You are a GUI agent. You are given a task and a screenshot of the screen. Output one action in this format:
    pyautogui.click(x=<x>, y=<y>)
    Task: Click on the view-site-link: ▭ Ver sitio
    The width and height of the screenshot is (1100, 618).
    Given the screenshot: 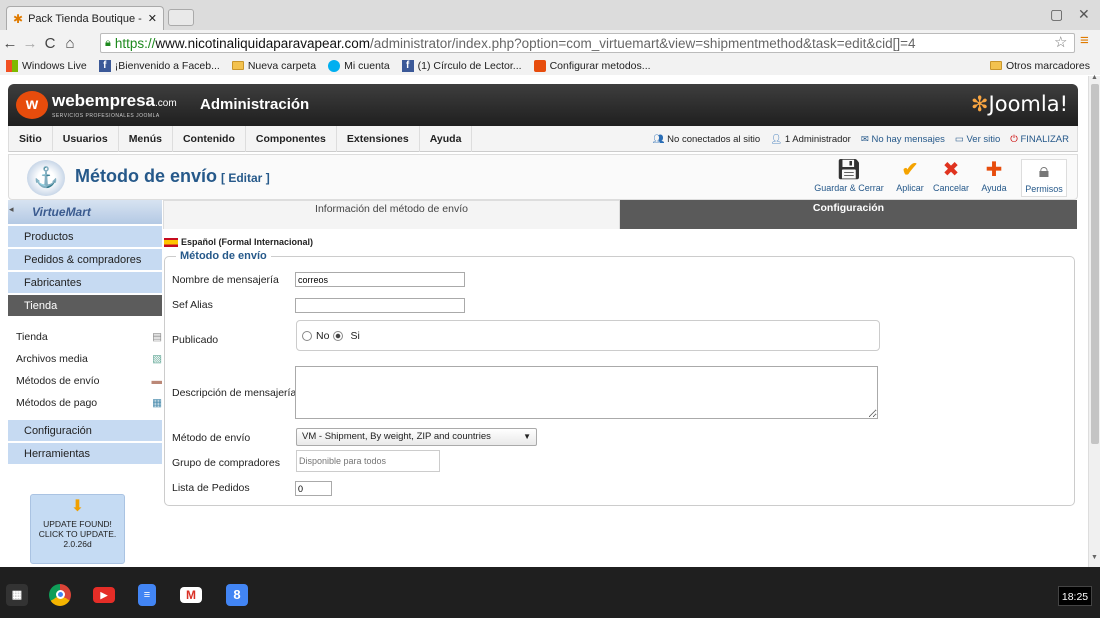 What is the action you would take?
    pyautogui.click(x=977, y=139)
    